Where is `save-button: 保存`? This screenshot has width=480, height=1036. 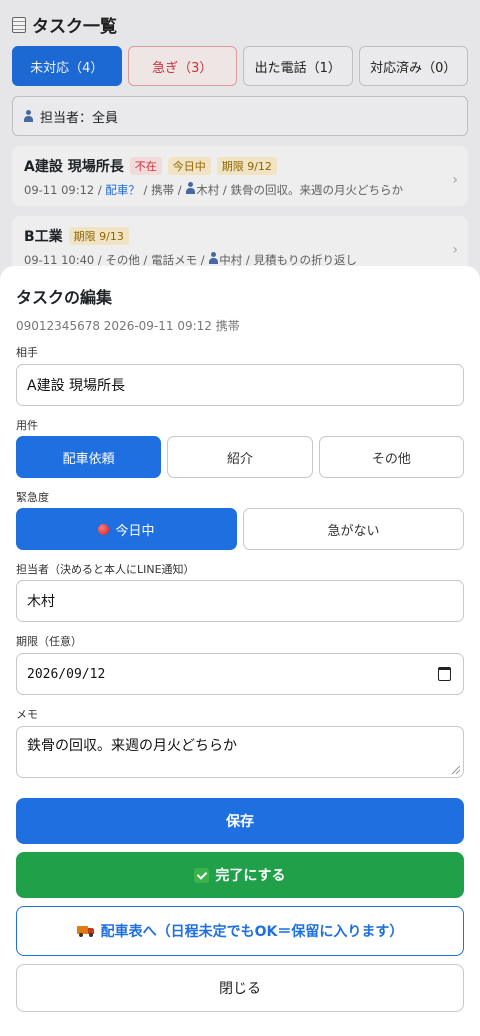 save-button: 保存 is located at coordinates (240, 821).